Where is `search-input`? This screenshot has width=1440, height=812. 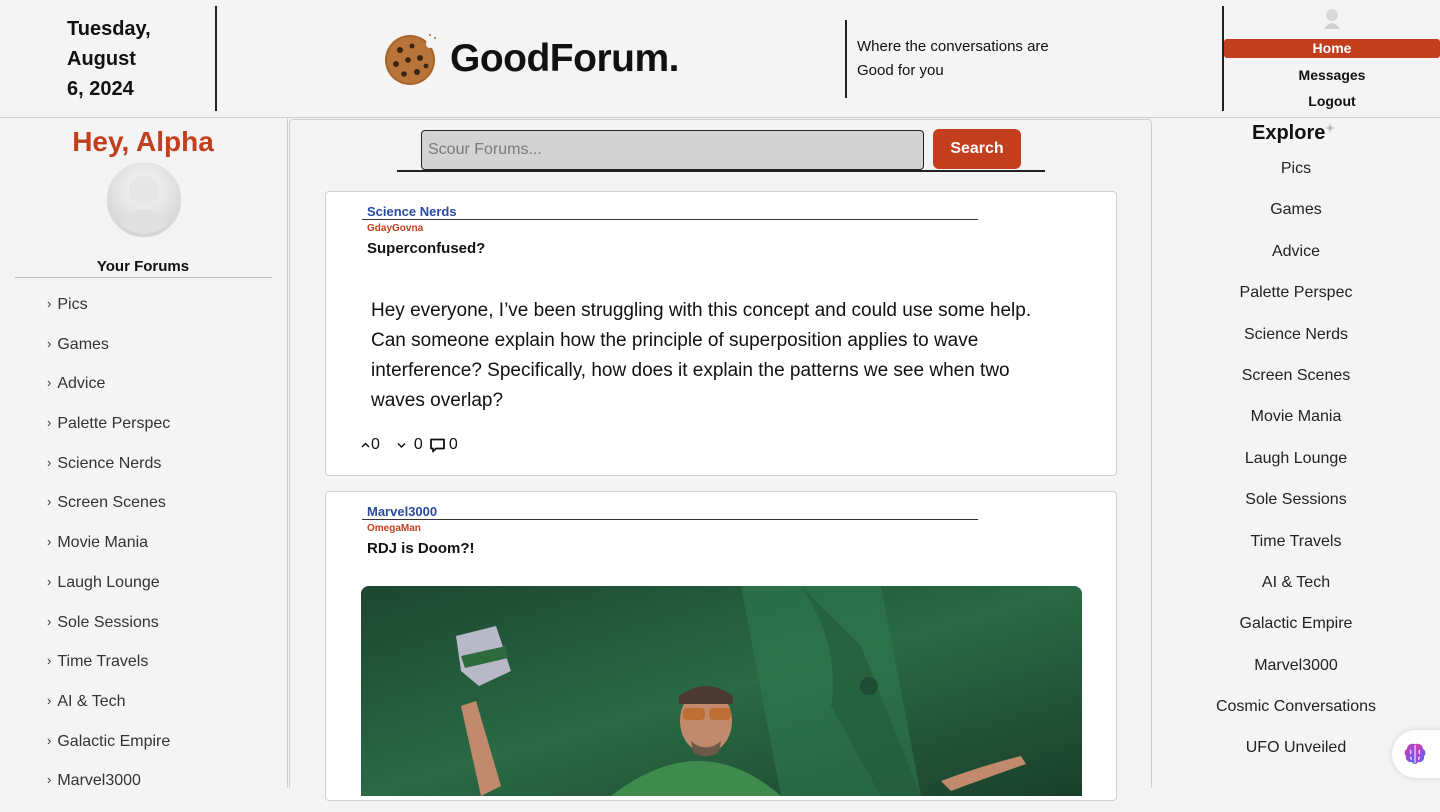
search-input is located at coordinates (672, 150).